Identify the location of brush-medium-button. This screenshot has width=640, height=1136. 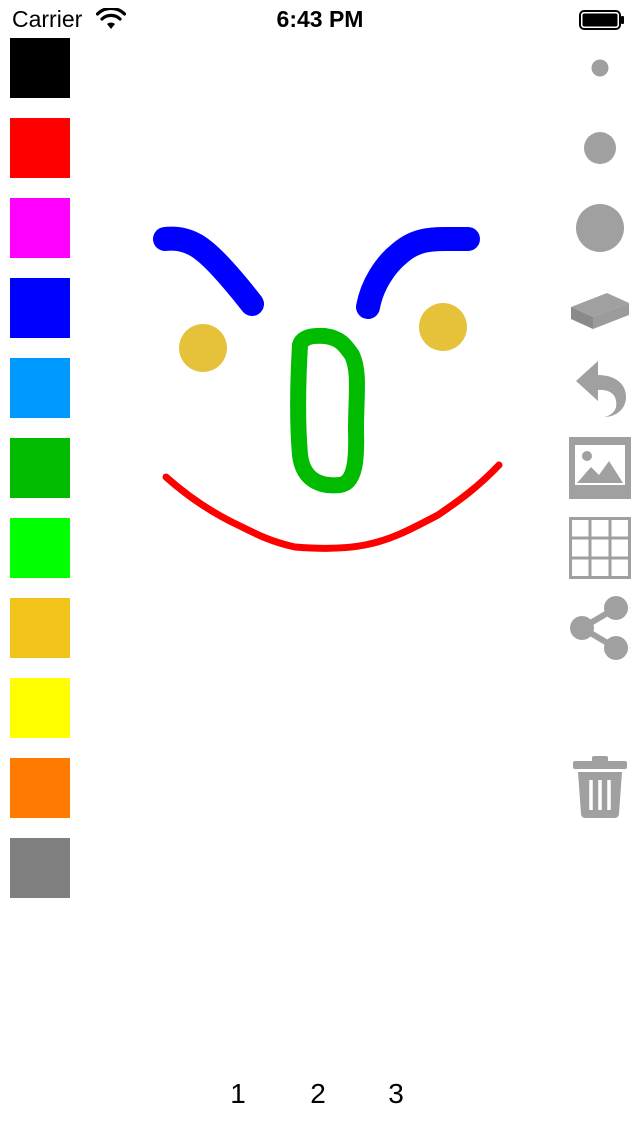
(600, 148).